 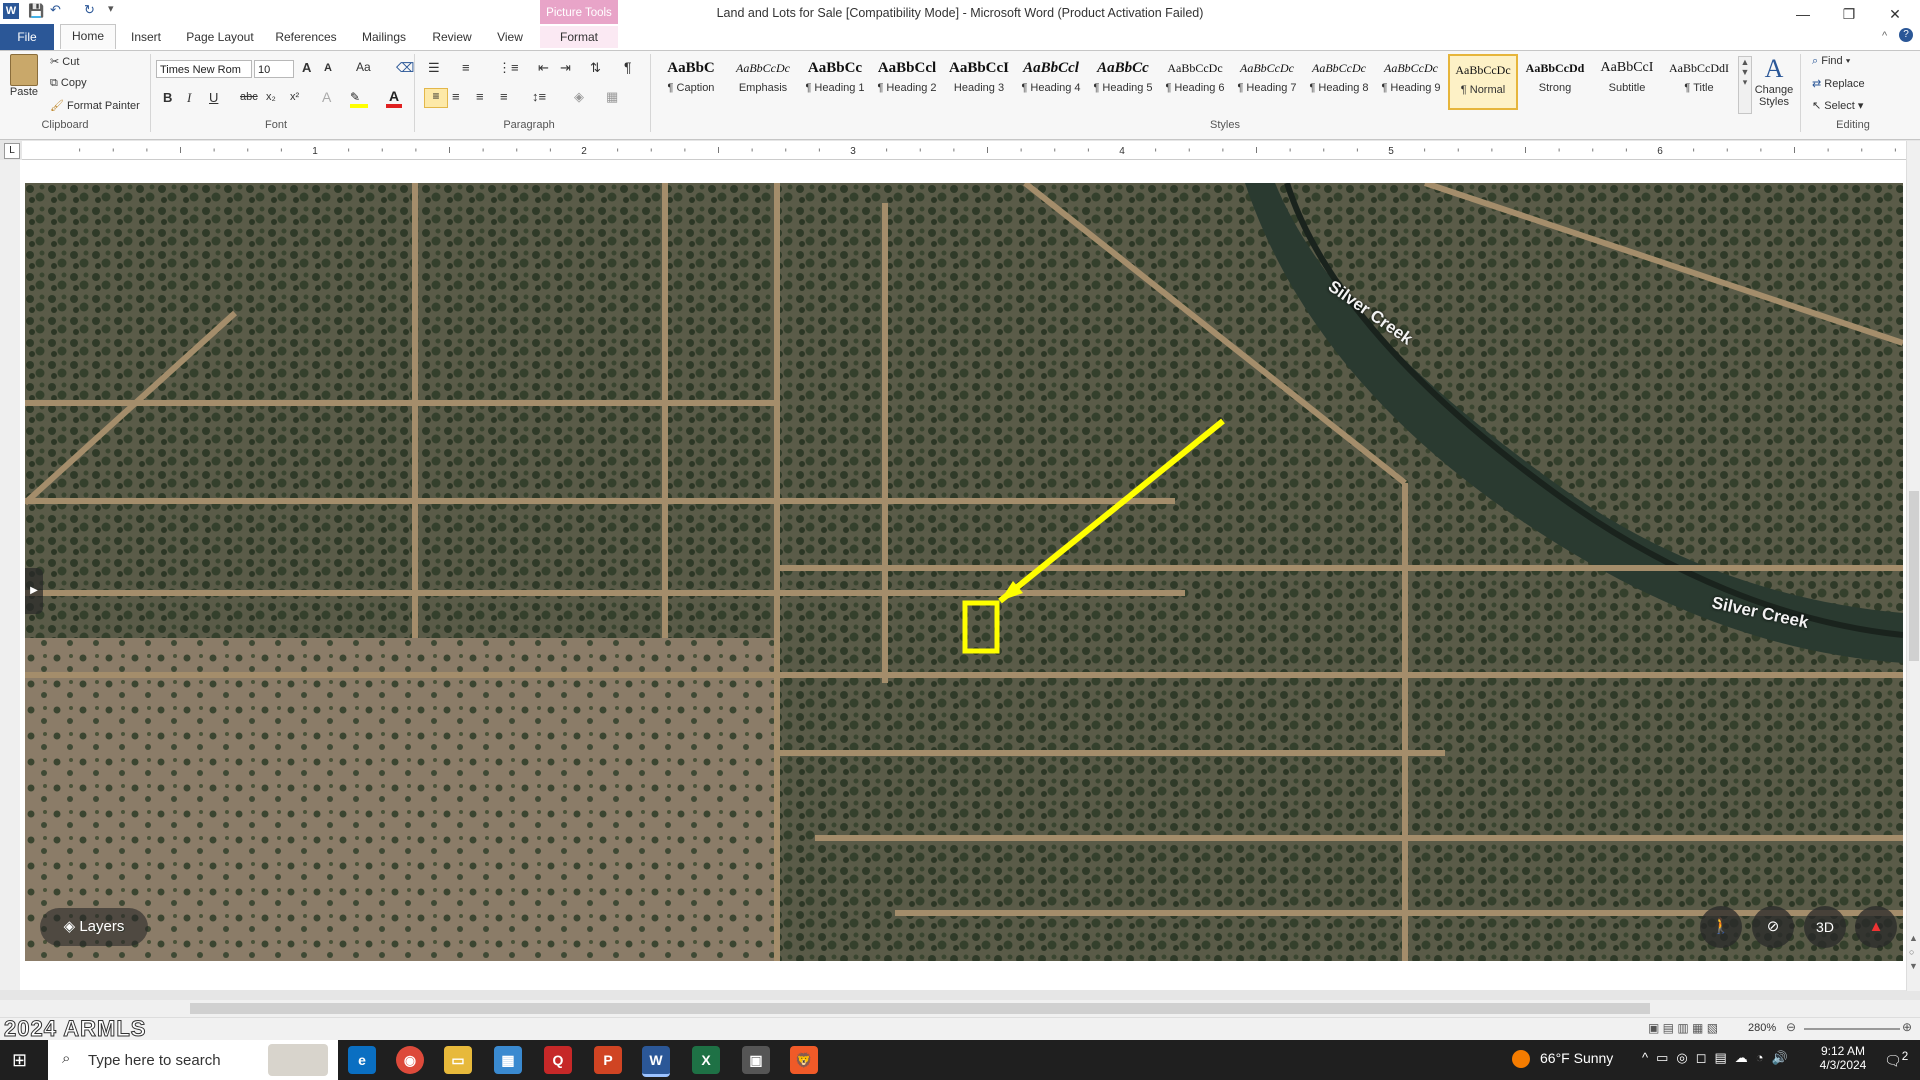 I want to click on tab-view: View, so click(x=510, y=37).